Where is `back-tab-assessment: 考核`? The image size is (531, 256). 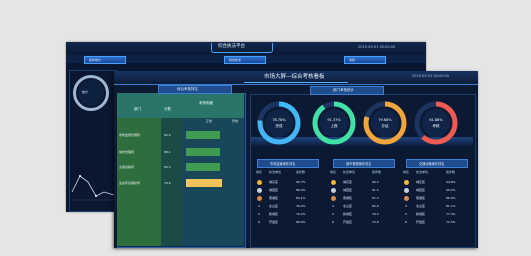 back-tab-assessment: 考核 is located at coordinates (365, 60).